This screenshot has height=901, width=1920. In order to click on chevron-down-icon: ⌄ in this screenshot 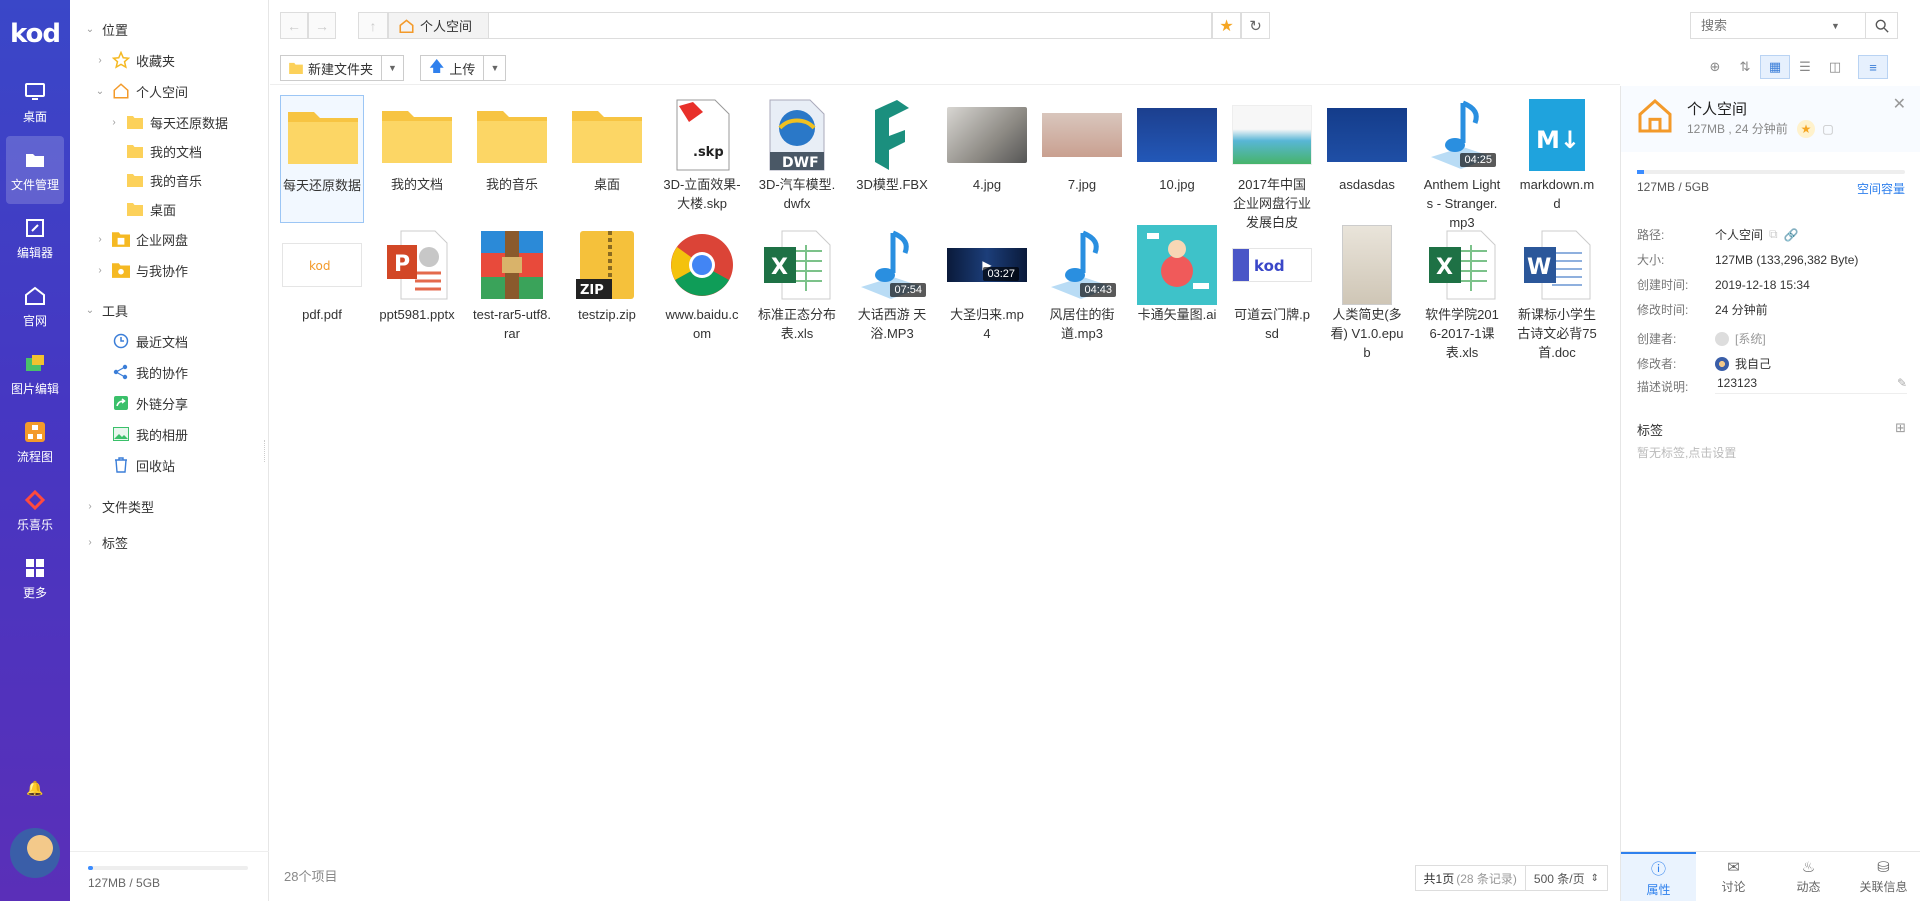, I will do `click(100, 91)`.